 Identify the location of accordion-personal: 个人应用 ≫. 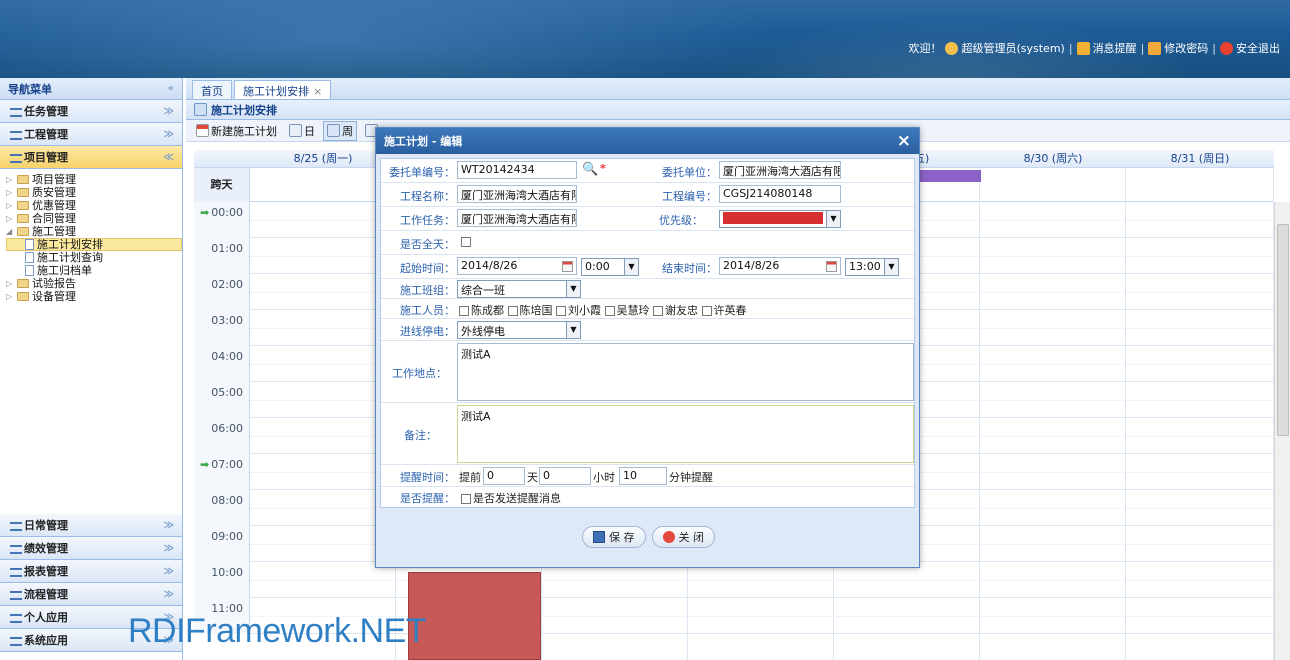
(91, 617).